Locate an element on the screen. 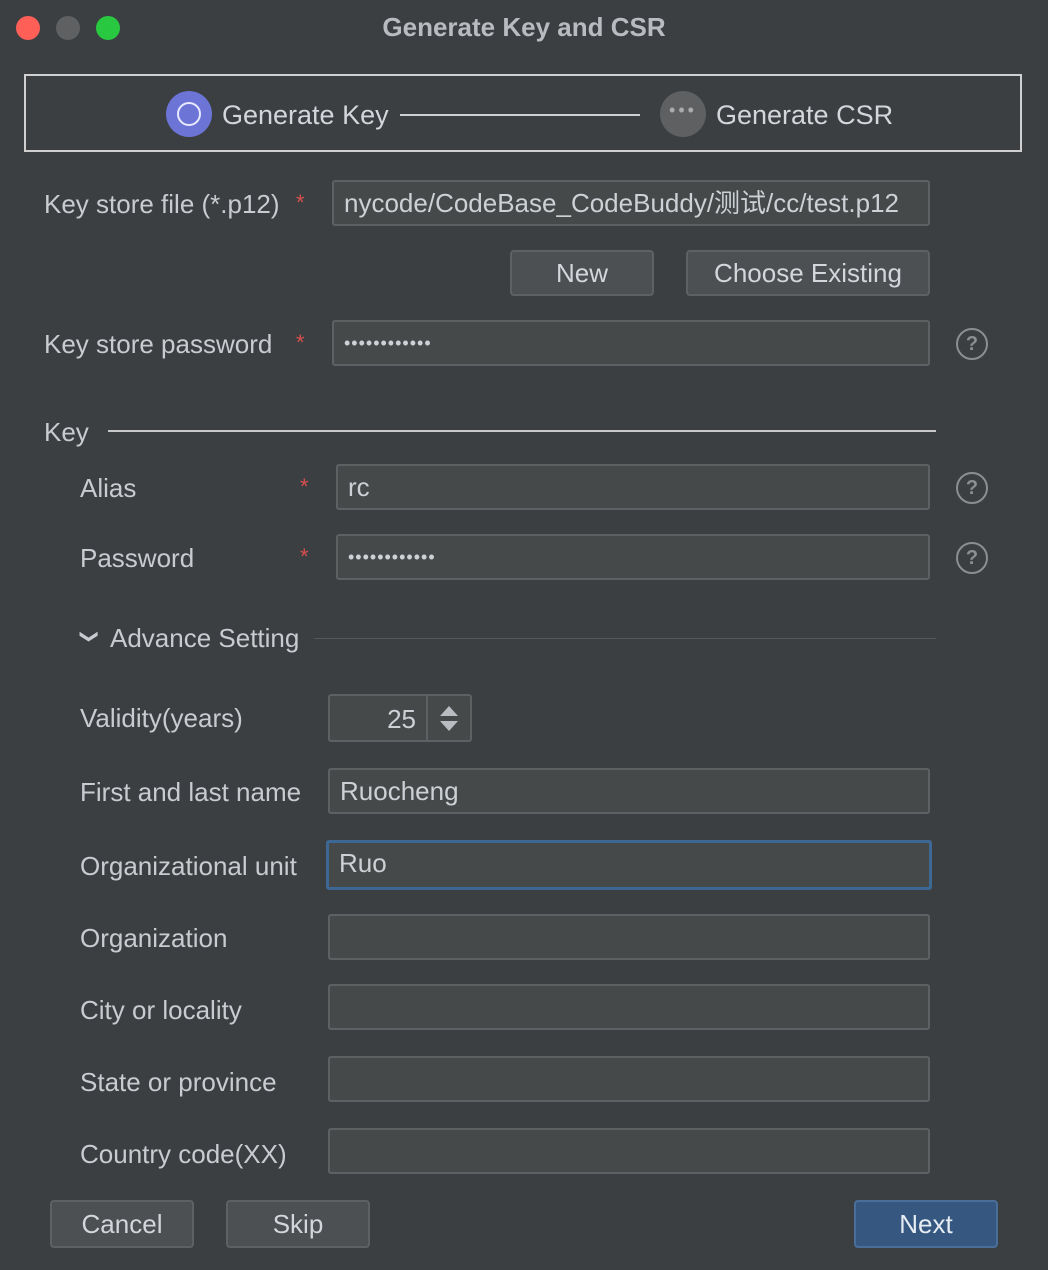 The width and height of the screenshot is (1048, 1270). key-section-divider is located at coordinates (522, 431).